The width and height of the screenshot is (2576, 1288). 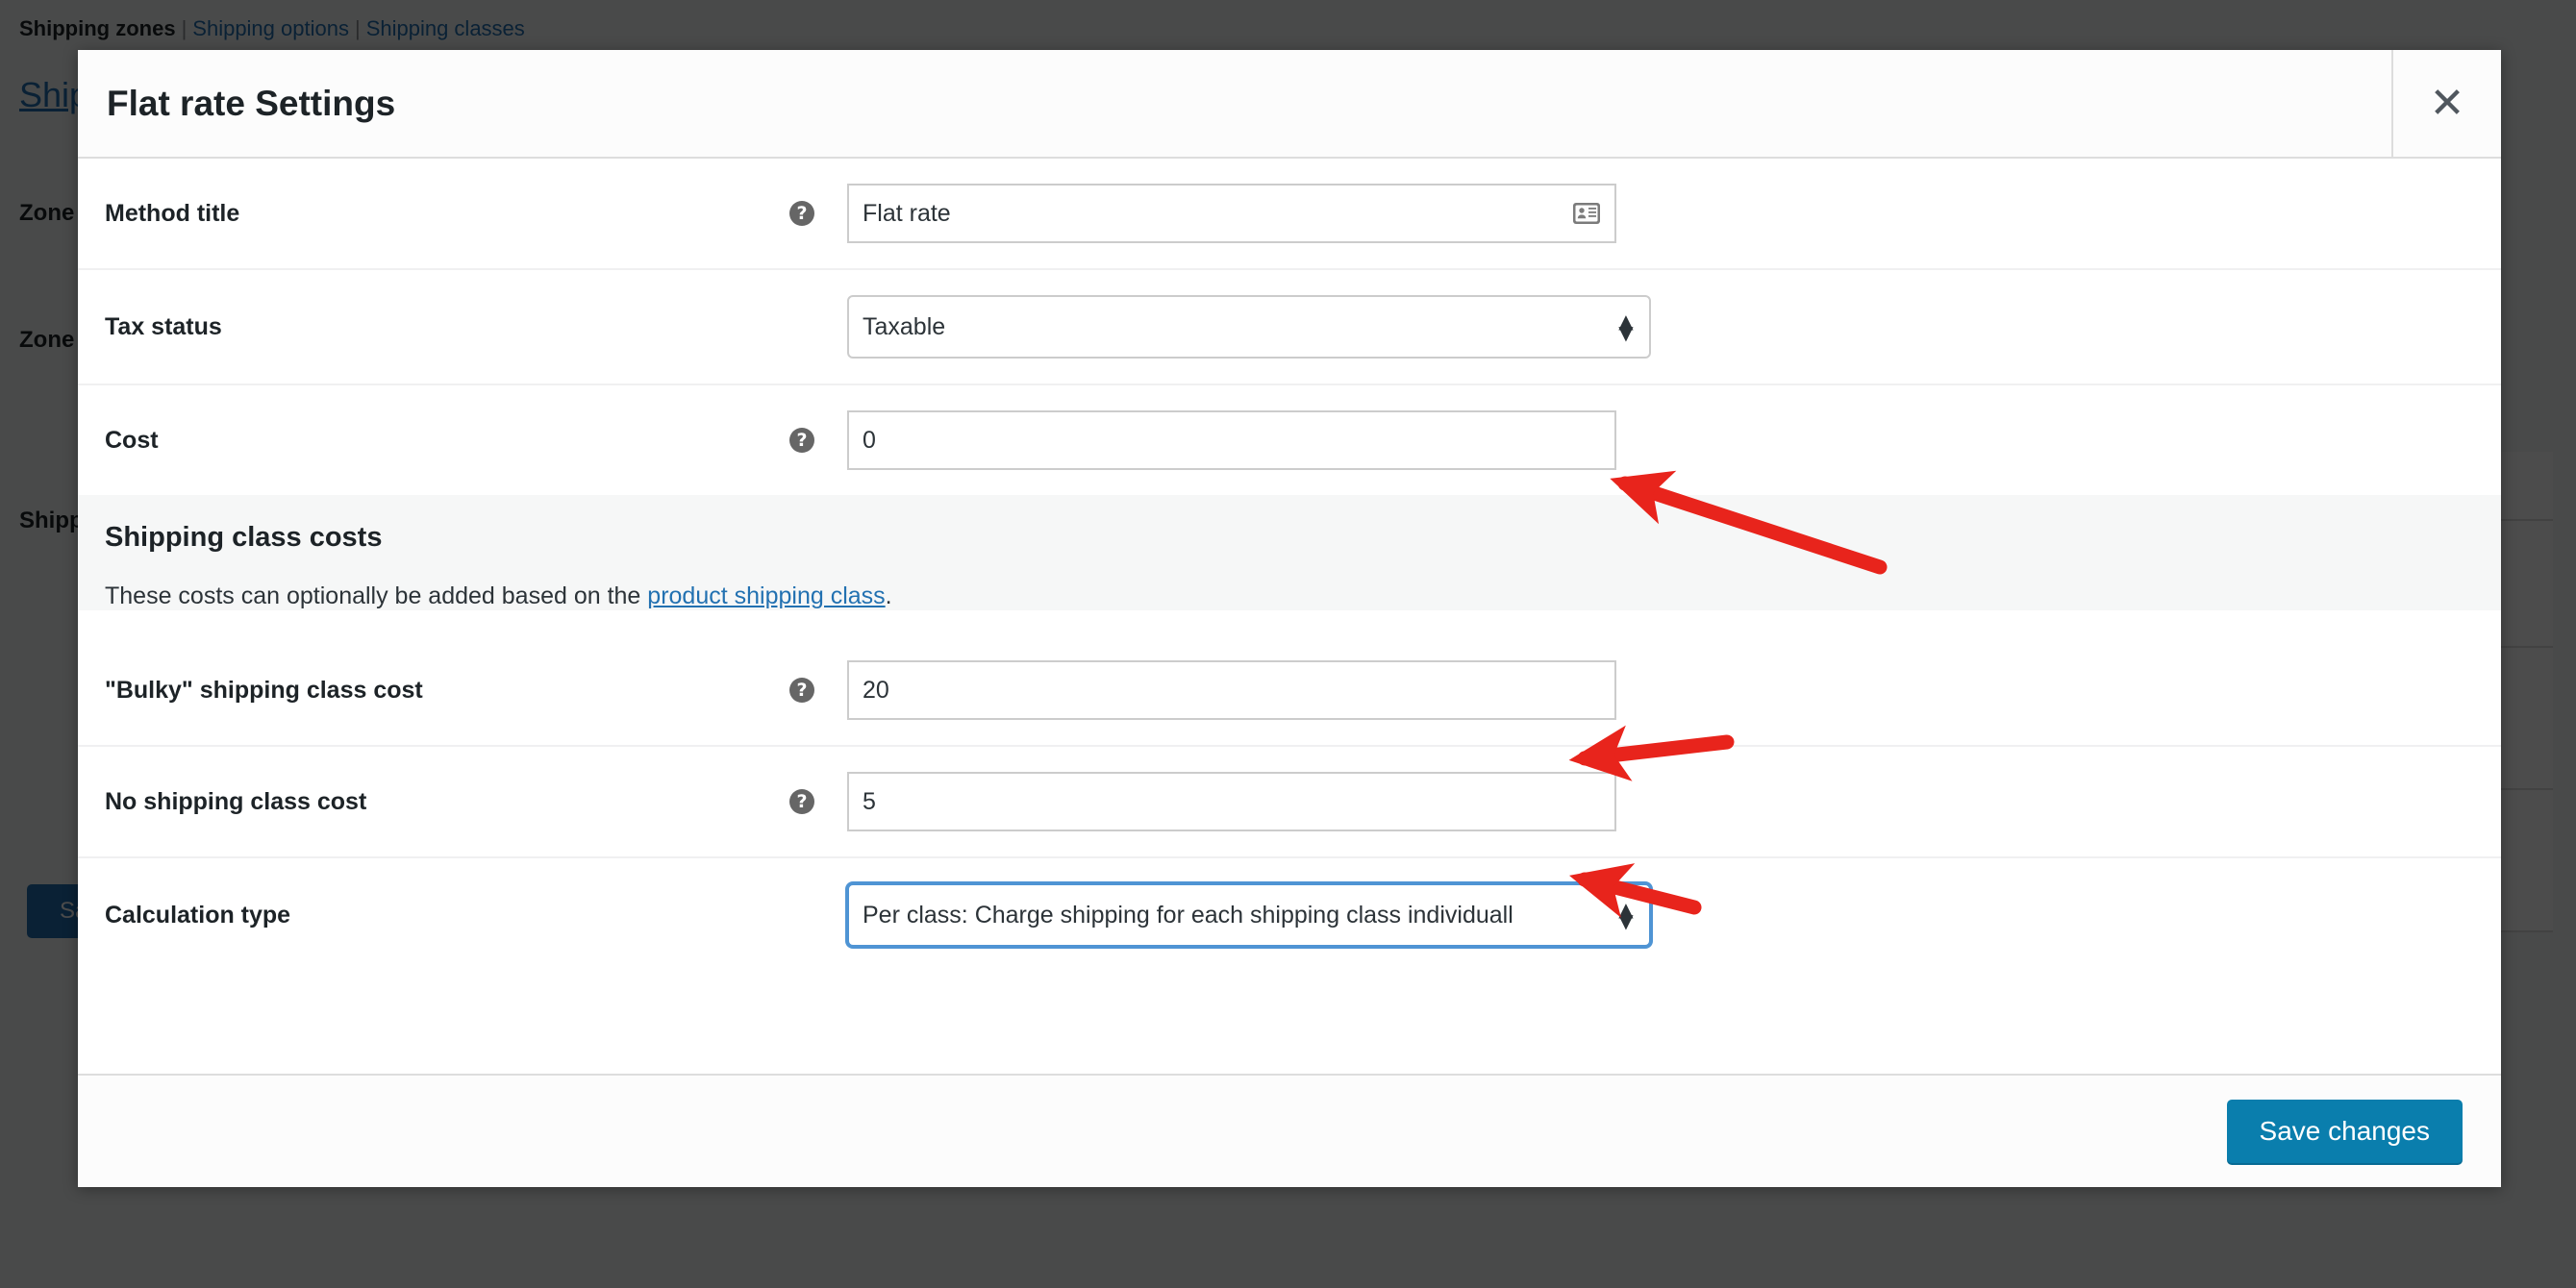 I want to click on table-row: Tax status Taxable ▲ ▼, so click(x=1289, y=326).